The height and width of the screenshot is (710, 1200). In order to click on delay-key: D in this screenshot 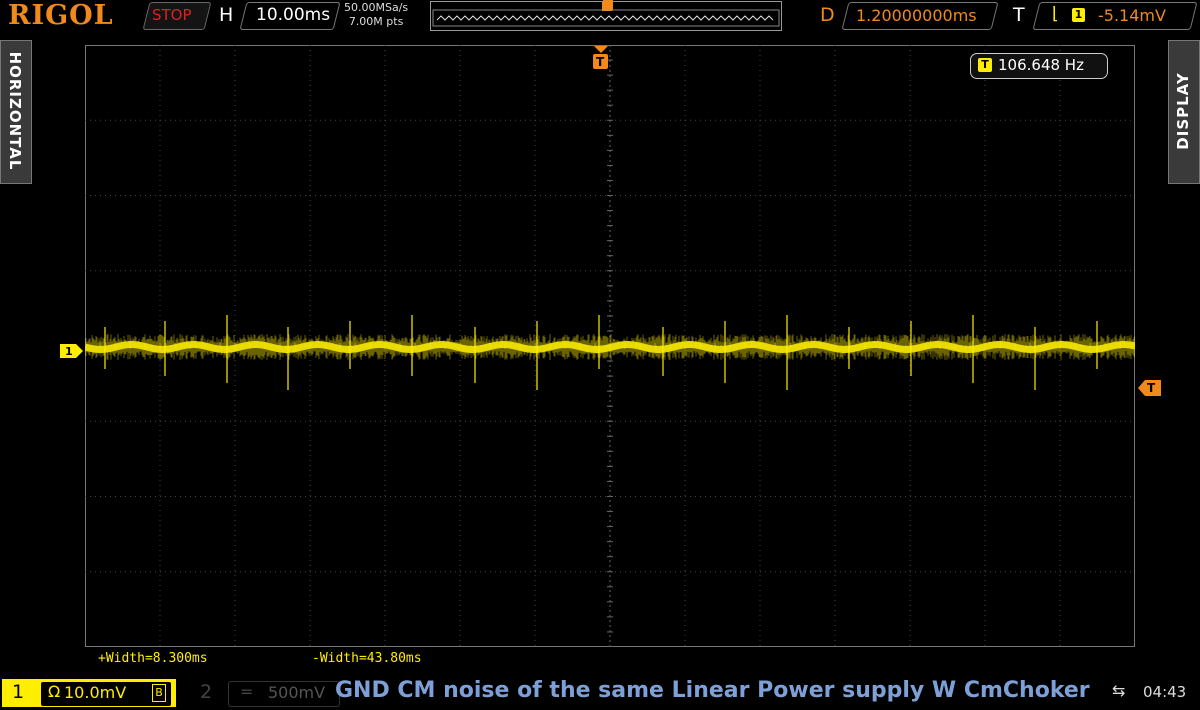, I will do `click(827, 15)`.